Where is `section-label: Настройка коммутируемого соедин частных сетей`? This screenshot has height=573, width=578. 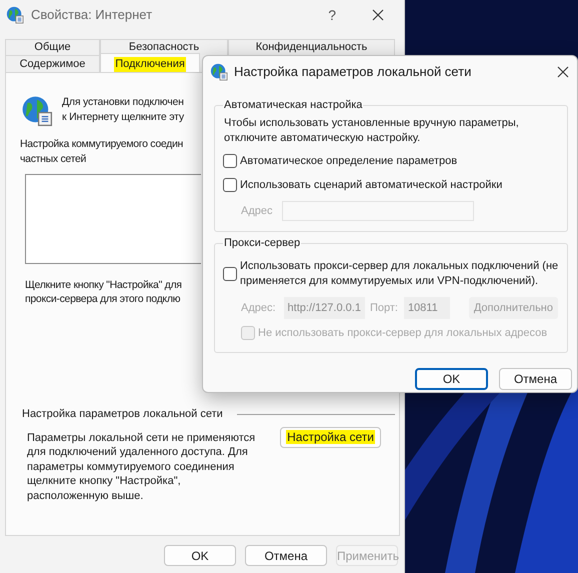
section-label: Настройка коммутируемого соедин частных сетей is located at coordinates (102, 152).